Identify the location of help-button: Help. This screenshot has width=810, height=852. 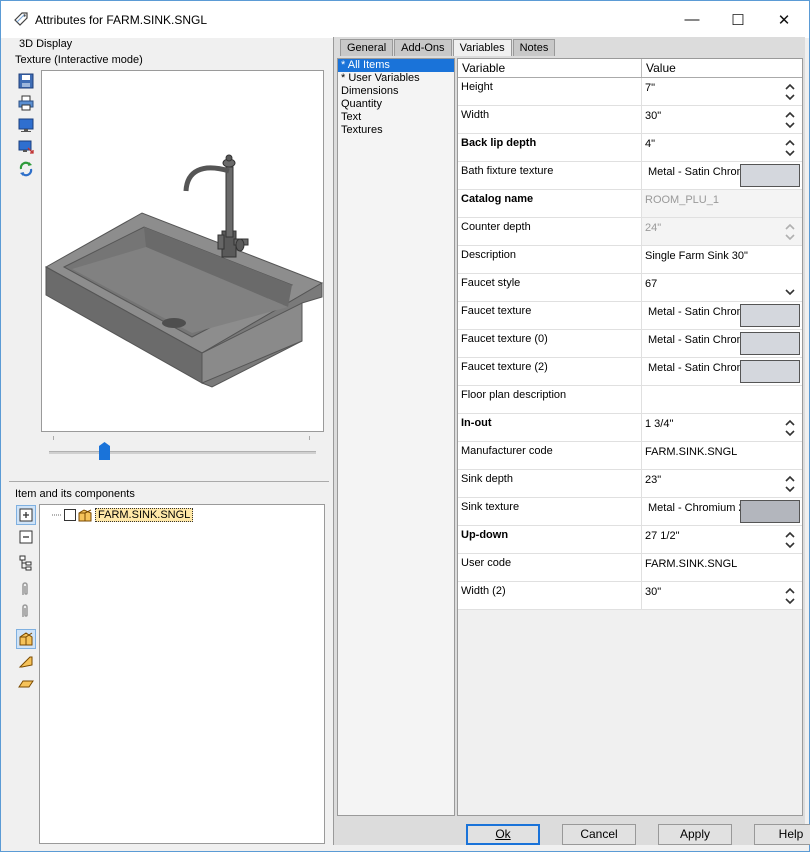
(782, 834).